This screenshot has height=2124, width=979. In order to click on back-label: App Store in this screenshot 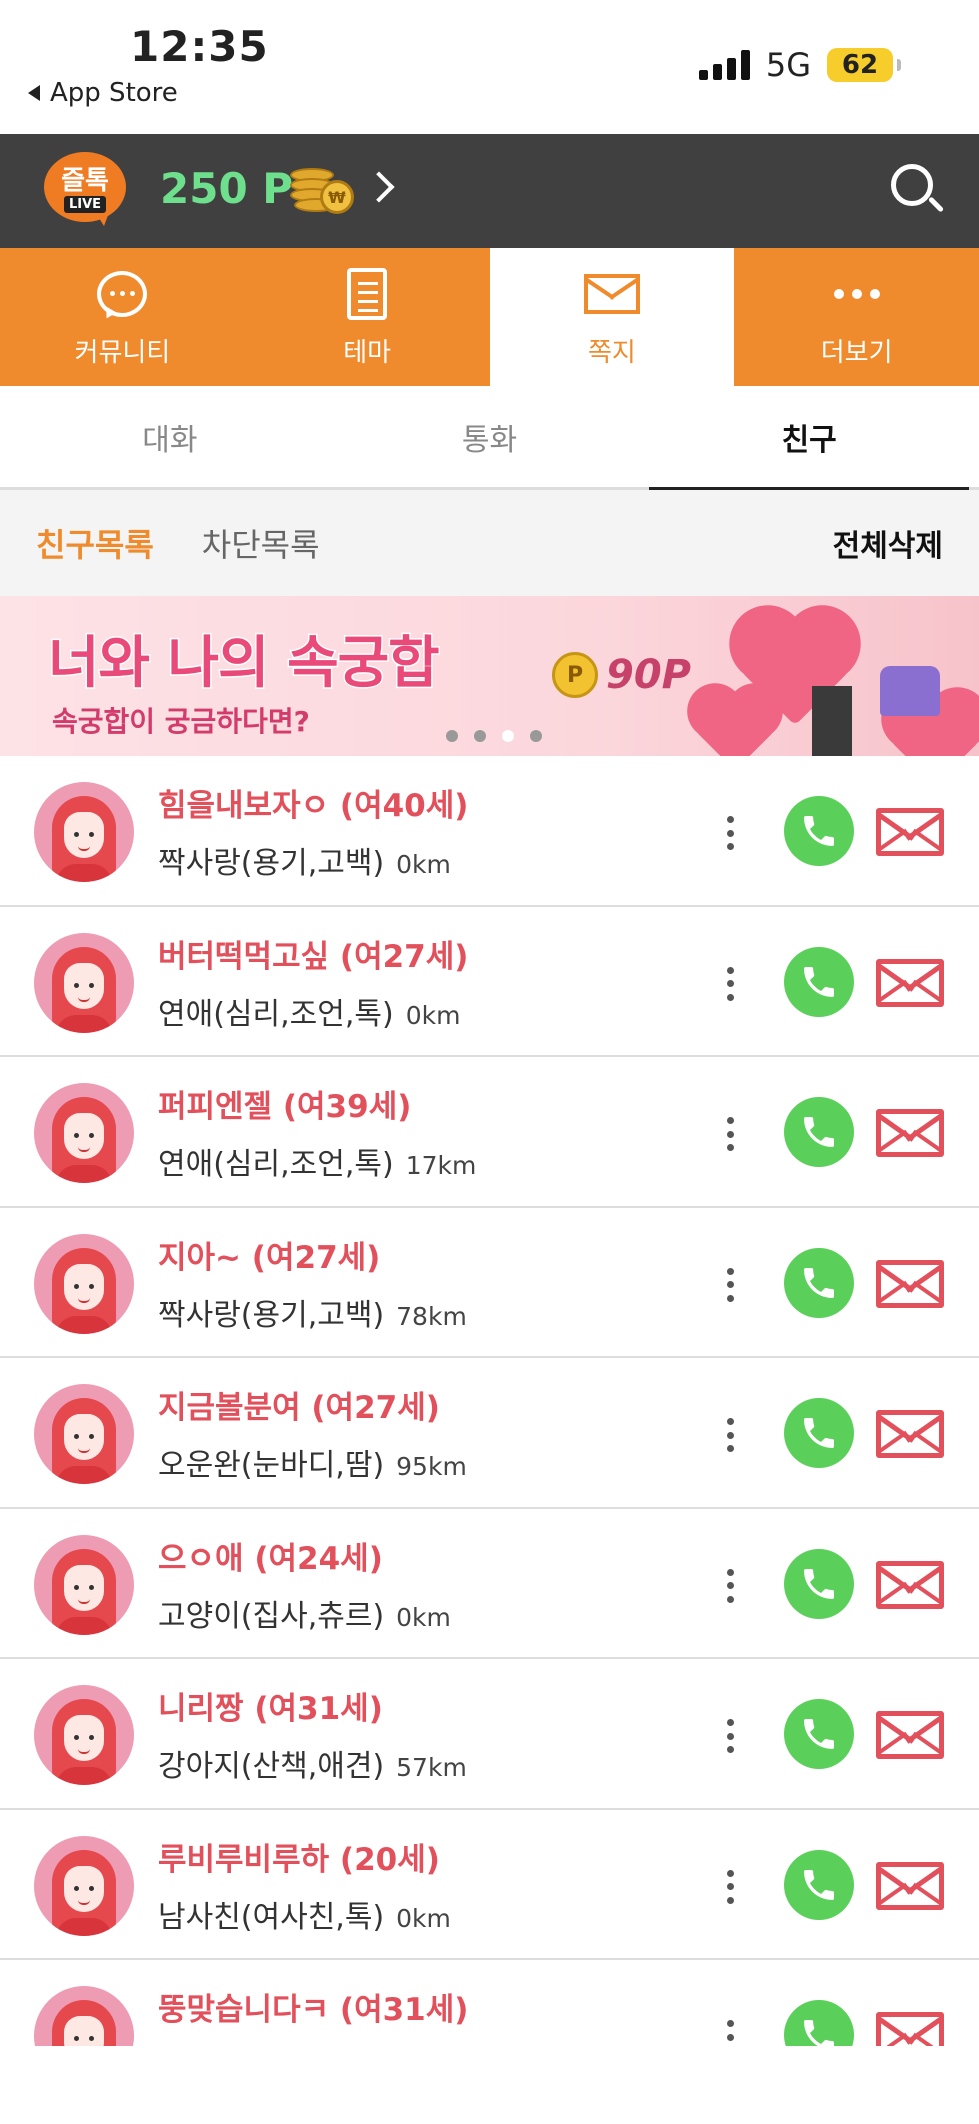, I will do `click(114, 93)`.